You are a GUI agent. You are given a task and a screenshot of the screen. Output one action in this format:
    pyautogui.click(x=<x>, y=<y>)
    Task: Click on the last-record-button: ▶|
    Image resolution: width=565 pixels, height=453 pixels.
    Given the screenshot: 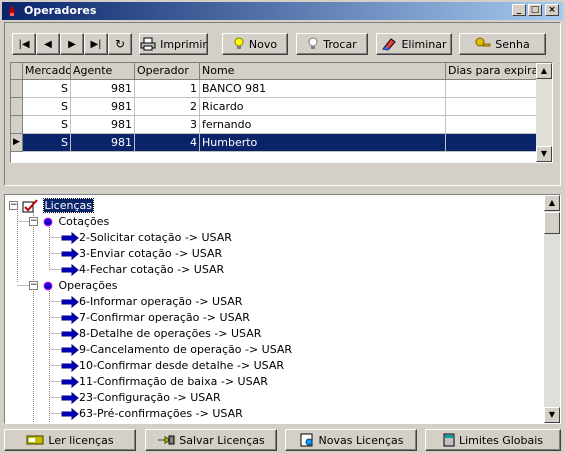 What is the action you would take?
    pyautogui.click(x=96, y=44)
    